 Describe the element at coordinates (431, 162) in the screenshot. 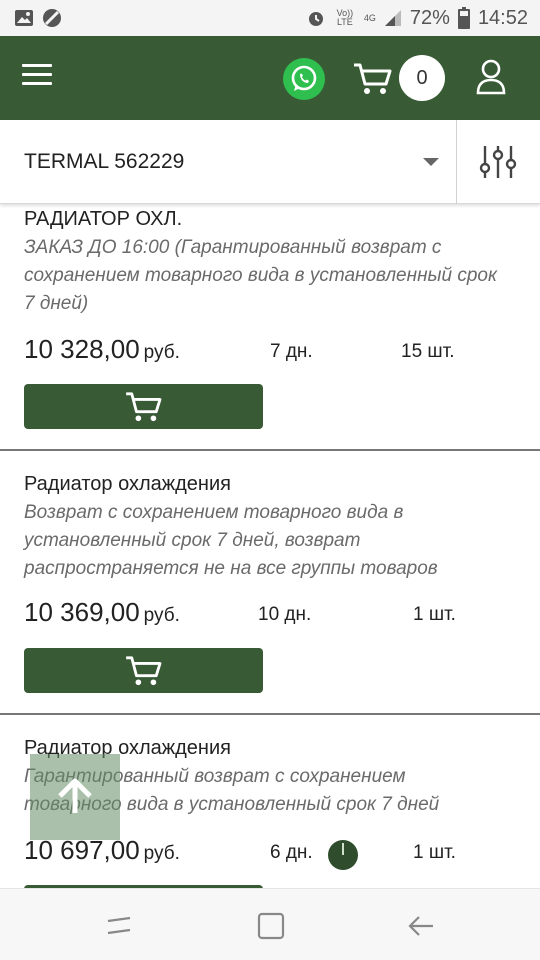

I see `dropdown-caret-icon` at that location.